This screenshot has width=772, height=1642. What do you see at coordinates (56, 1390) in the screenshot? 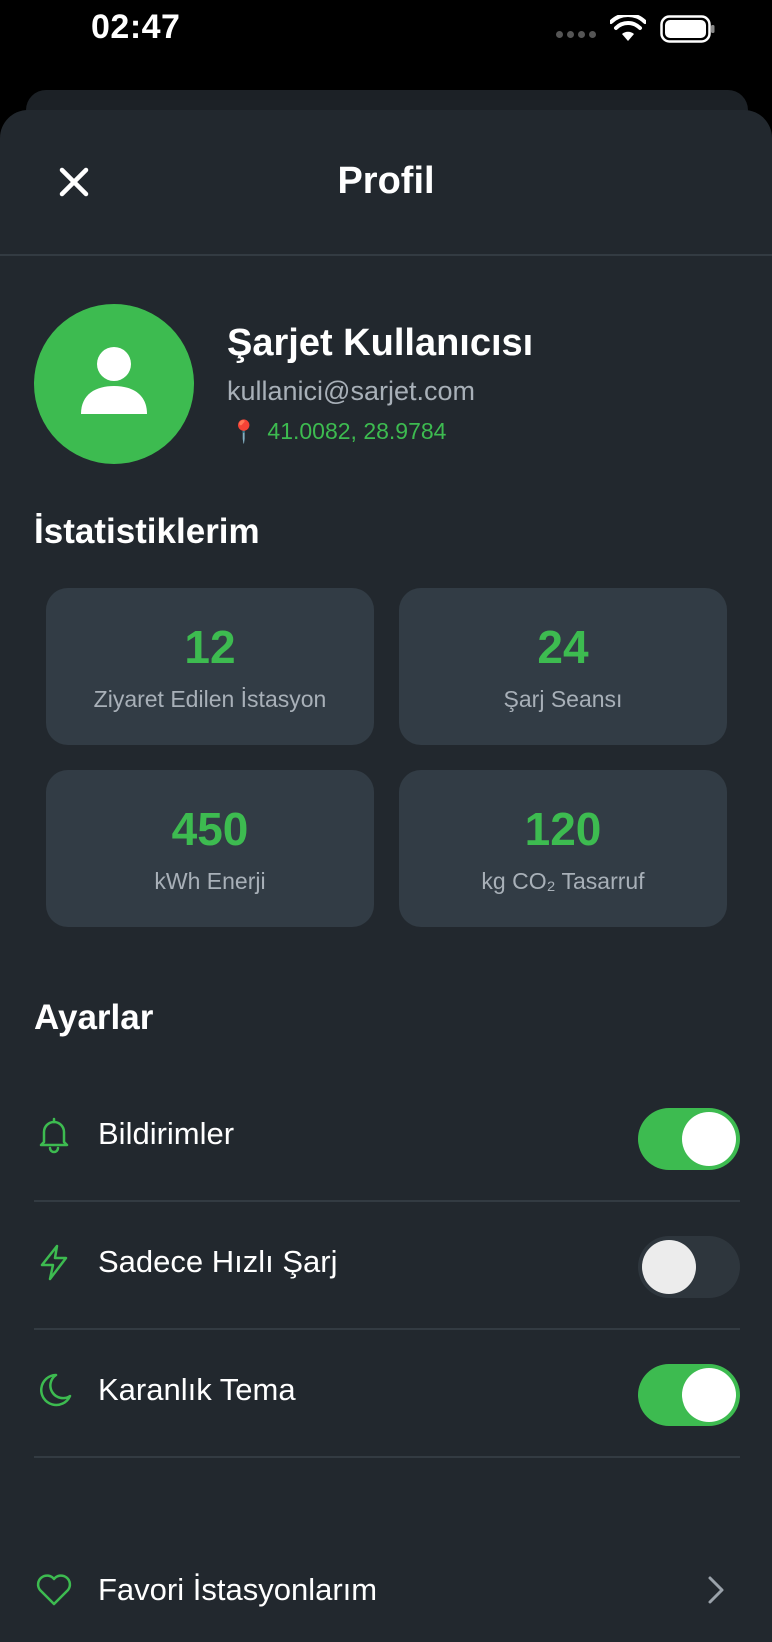
I see `moon-icon` at bounding box center [56, 1390].